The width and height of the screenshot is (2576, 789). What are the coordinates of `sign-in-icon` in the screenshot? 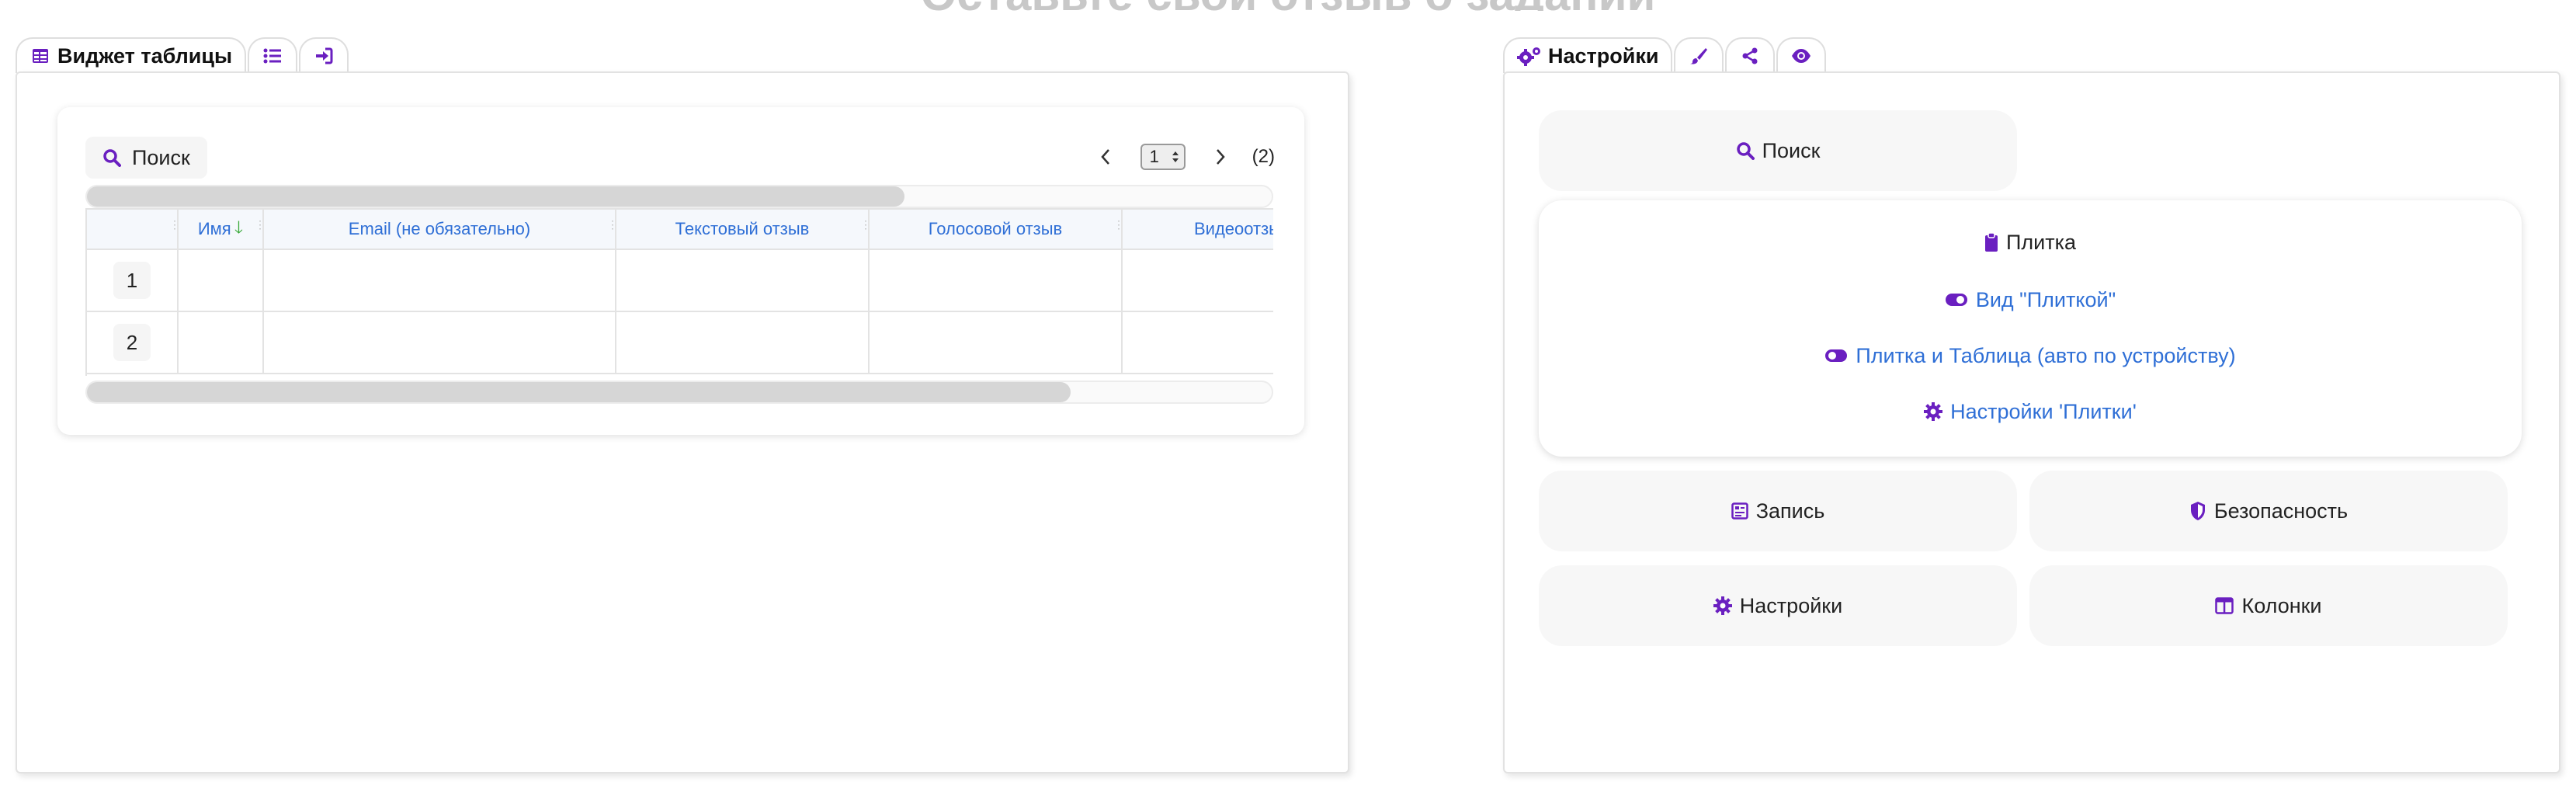 It's located at (324, 56).